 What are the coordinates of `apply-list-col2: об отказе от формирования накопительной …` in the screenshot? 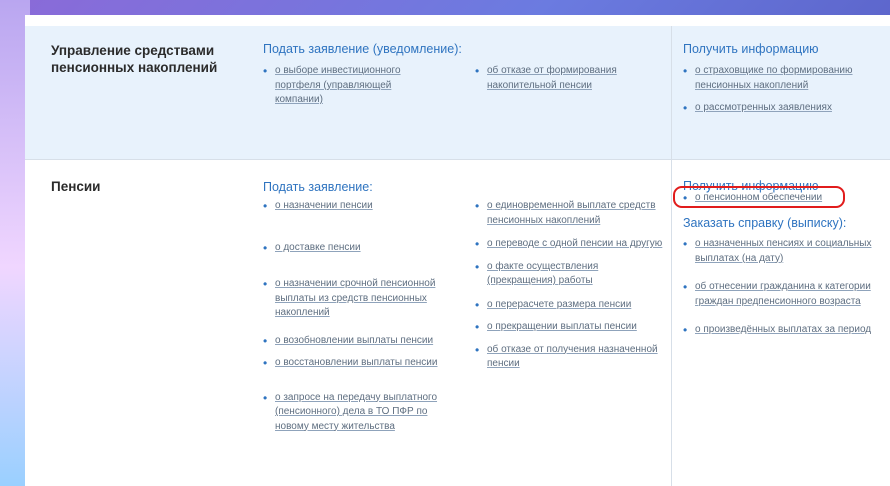 It's located at (565, 78).